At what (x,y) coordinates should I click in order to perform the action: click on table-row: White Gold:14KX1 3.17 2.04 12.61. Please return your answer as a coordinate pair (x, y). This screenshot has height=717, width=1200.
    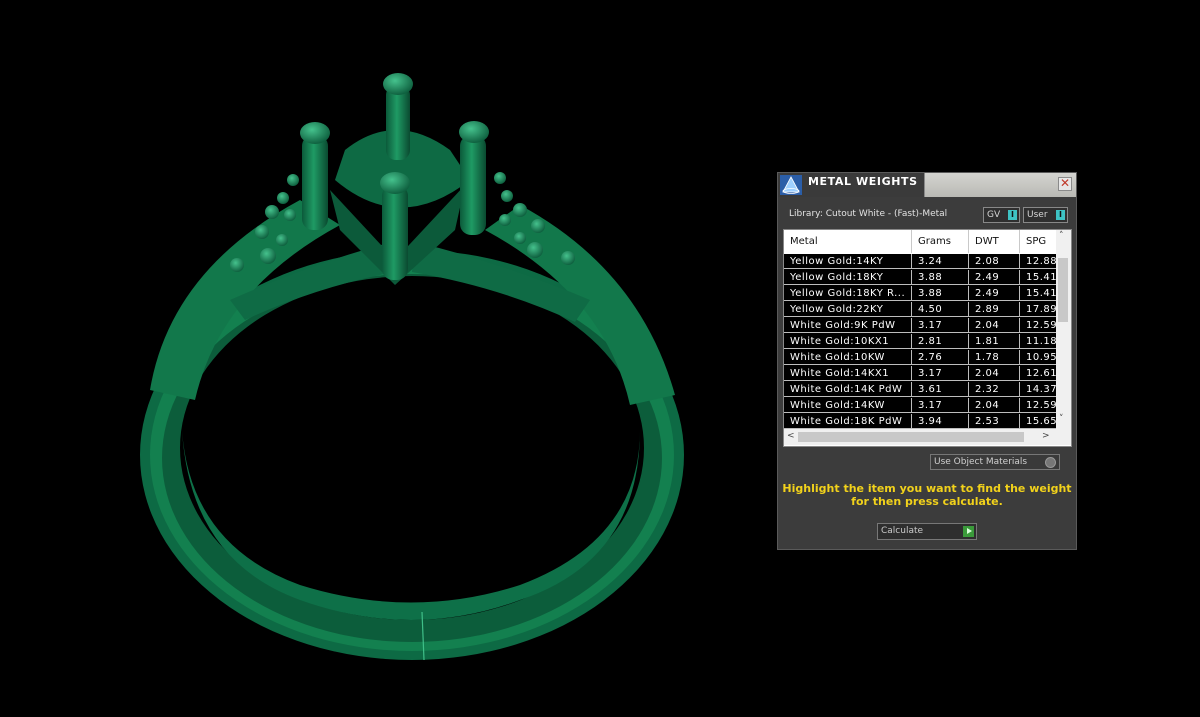
    Looking at the image, I should click on (920, 374).